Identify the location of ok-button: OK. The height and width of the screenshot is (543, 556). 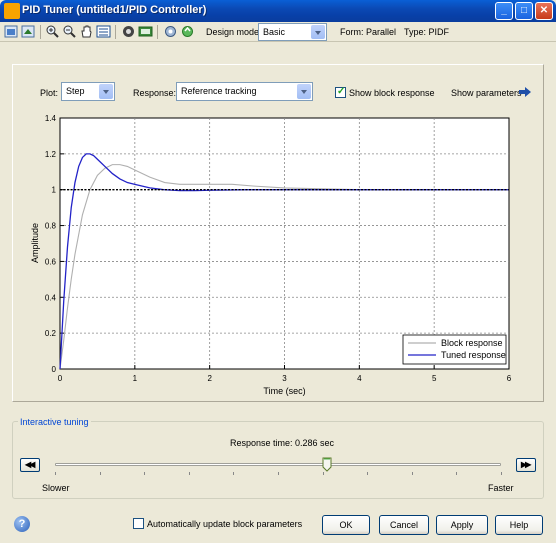
(346, 525).